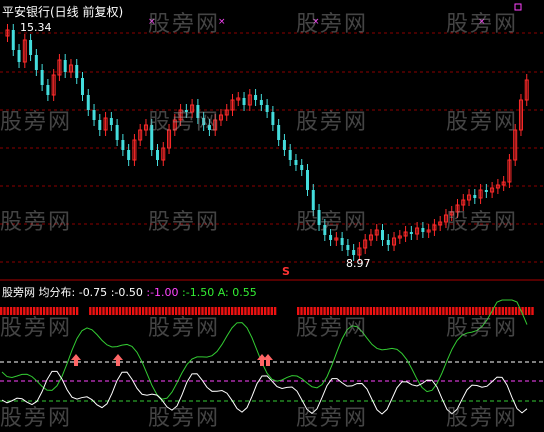 Image resolution: width=544 pixels, height=432 pixels. Describe the element at coordinates (198, 292) in the screenshot. I see `indicator-value-4: :-1.50` at that location.